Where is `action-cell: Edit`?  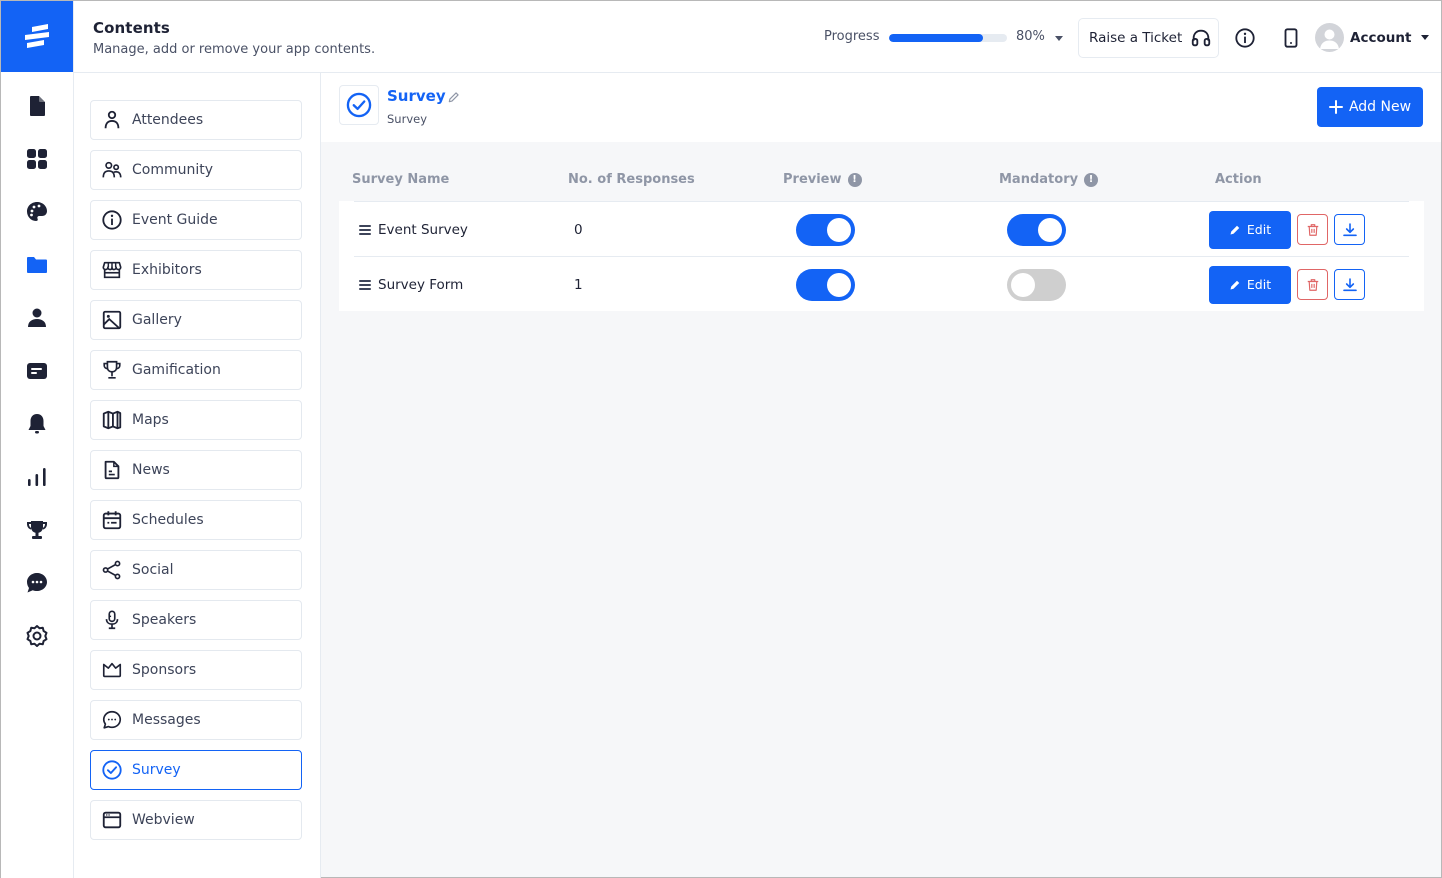
action-cell: Edit is located at coordinates (1287, 229).